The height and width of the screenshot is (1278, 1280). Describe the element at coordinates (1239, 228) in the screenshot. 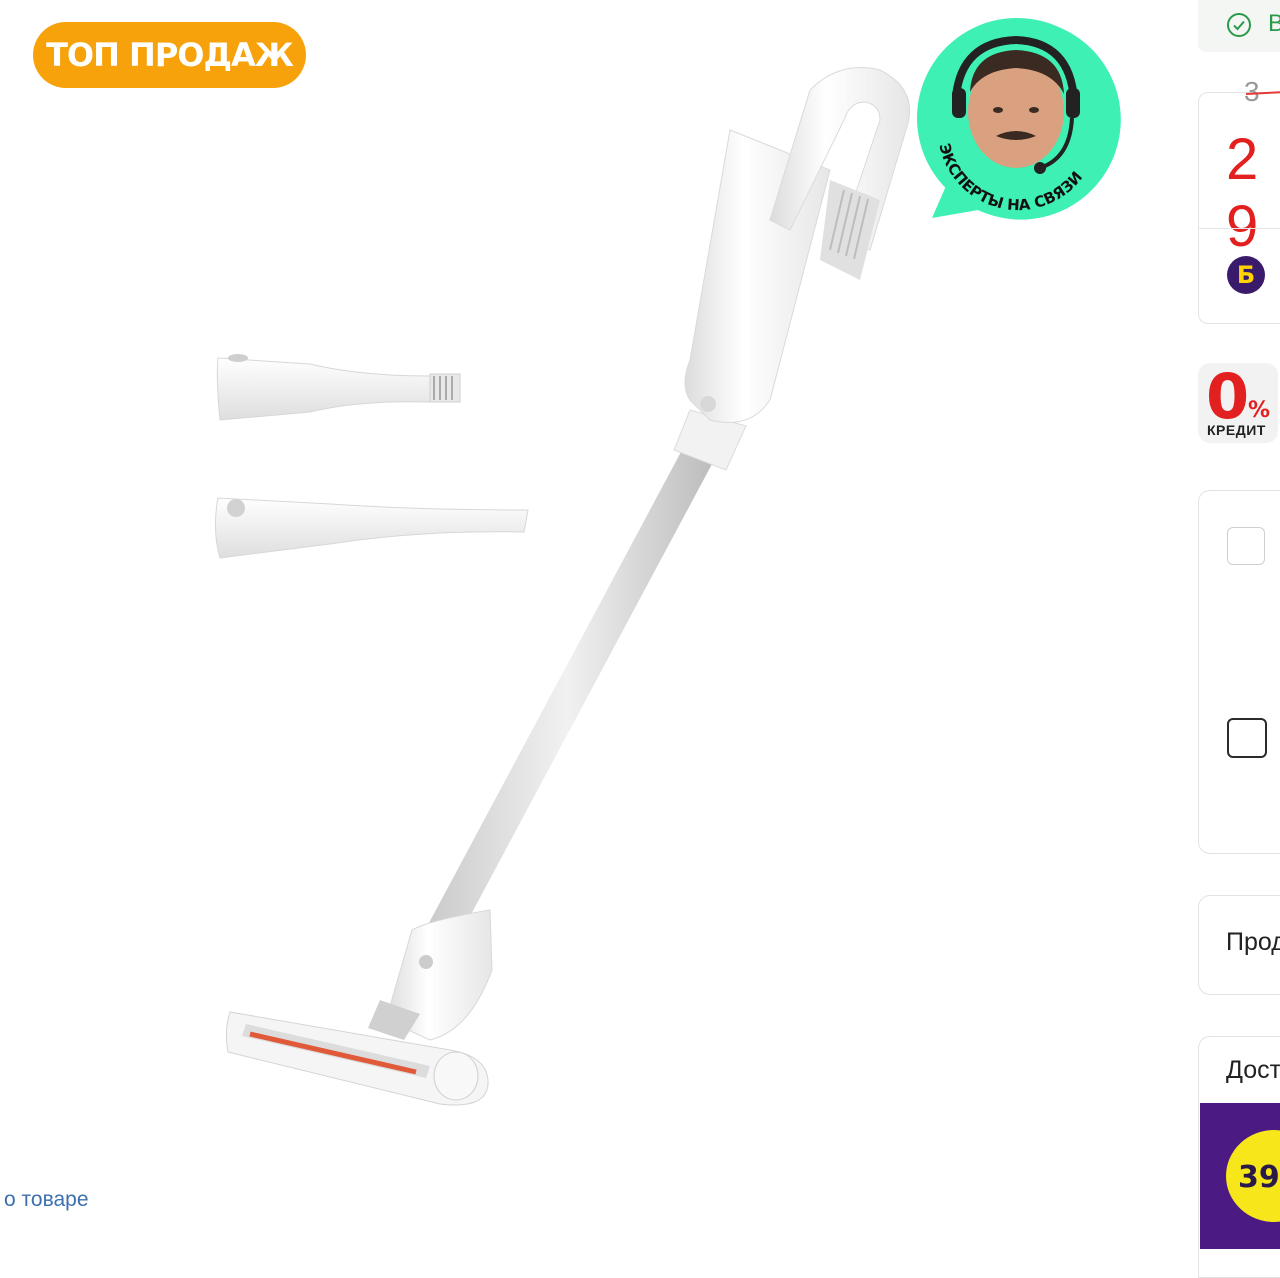

I see `price-divider` at that location.